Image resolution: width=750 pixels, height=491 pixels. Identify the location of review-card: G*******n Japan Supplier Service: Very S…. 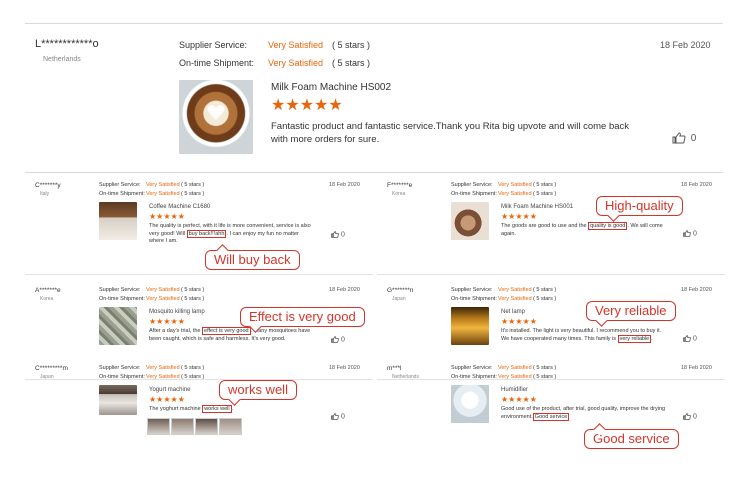
(551, 323).